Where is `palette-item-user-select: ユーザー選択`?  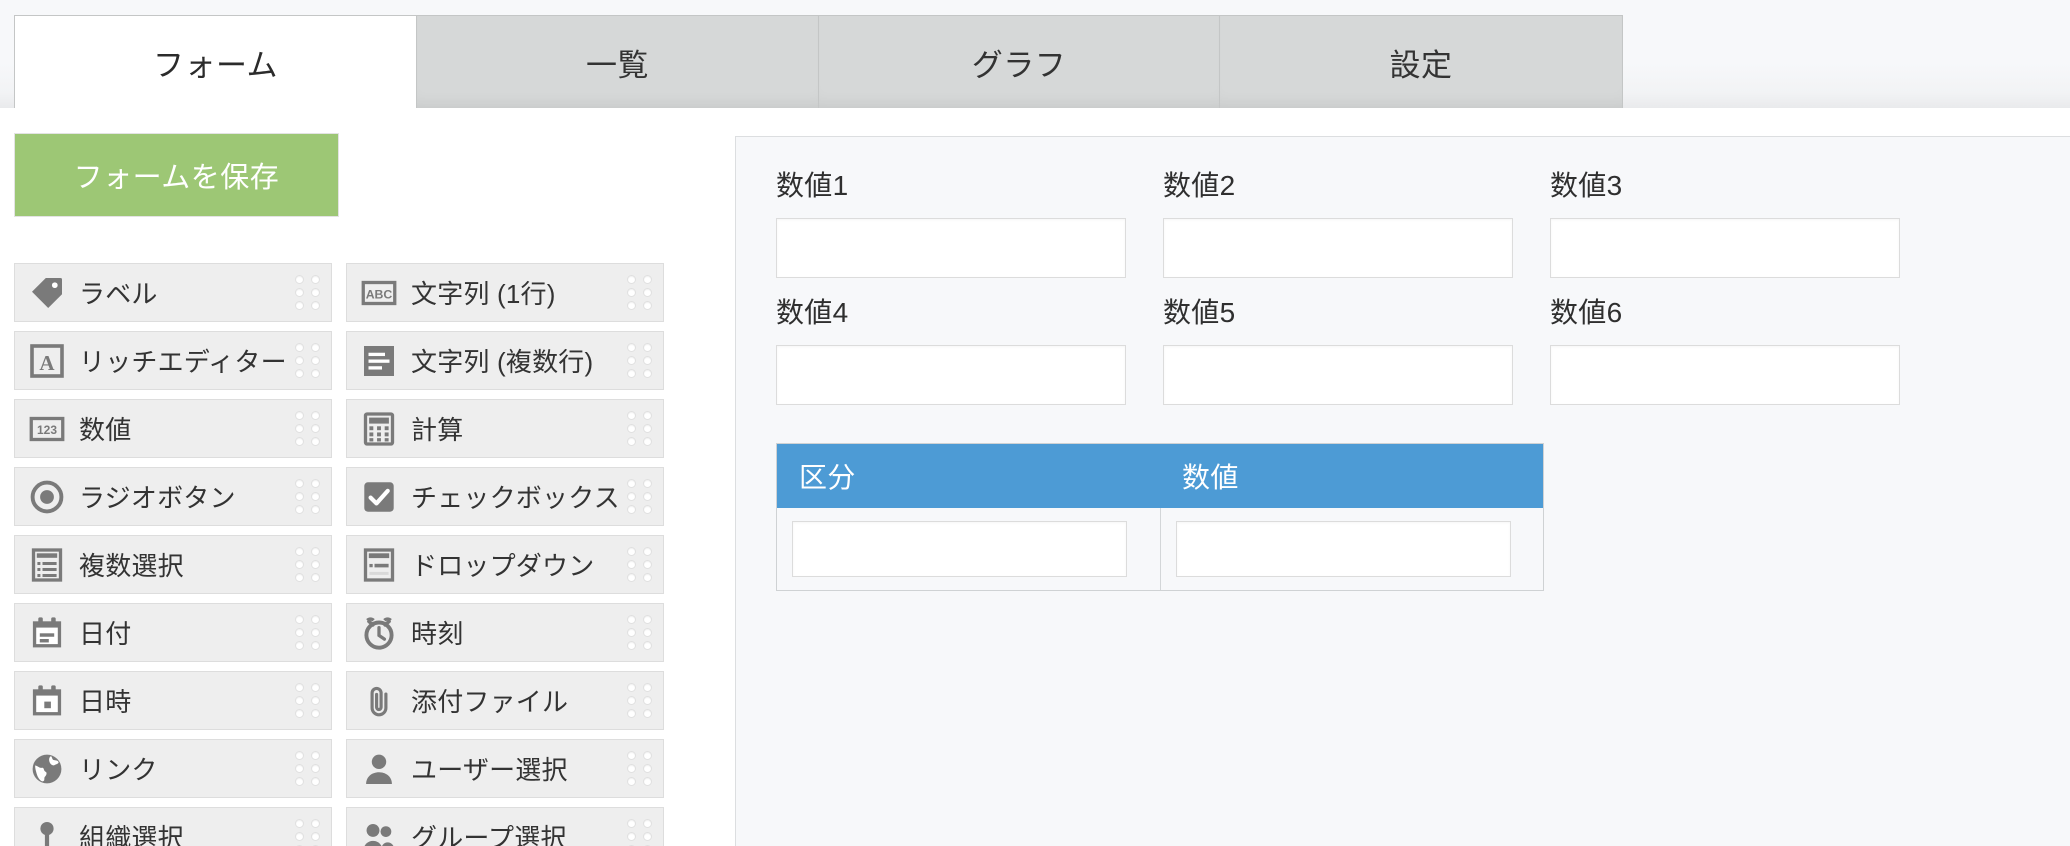
palette-item-user-select: ユーザー選択 is located at coordinates (505, 768).